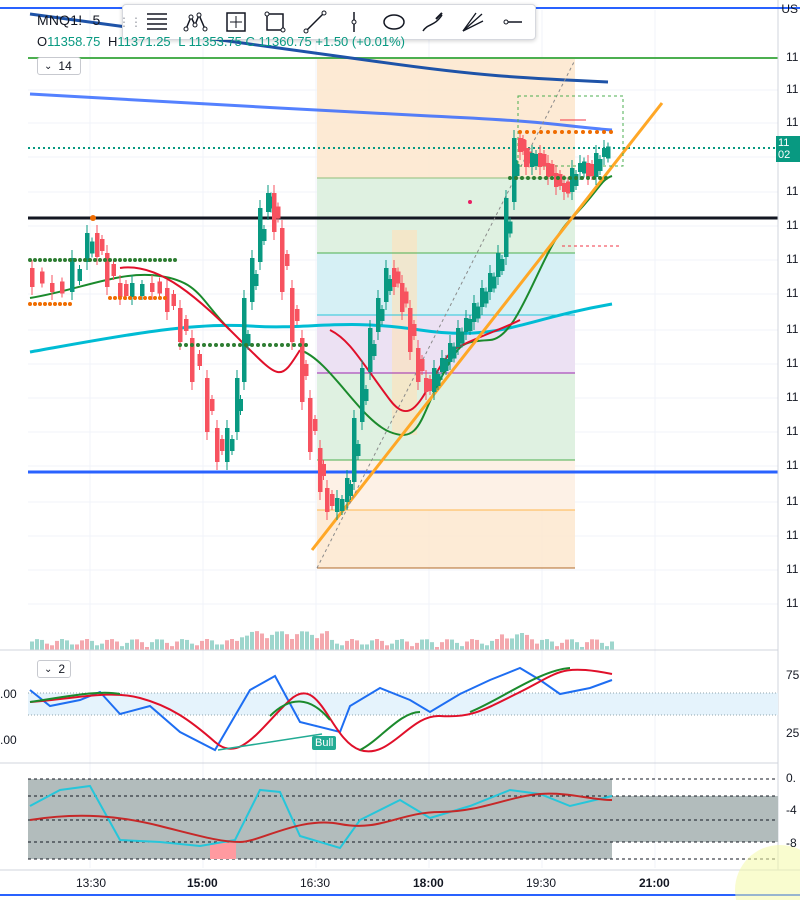 The image size is (800, 900). I want to click on horizontal-ray-icon, so click(513, 22).